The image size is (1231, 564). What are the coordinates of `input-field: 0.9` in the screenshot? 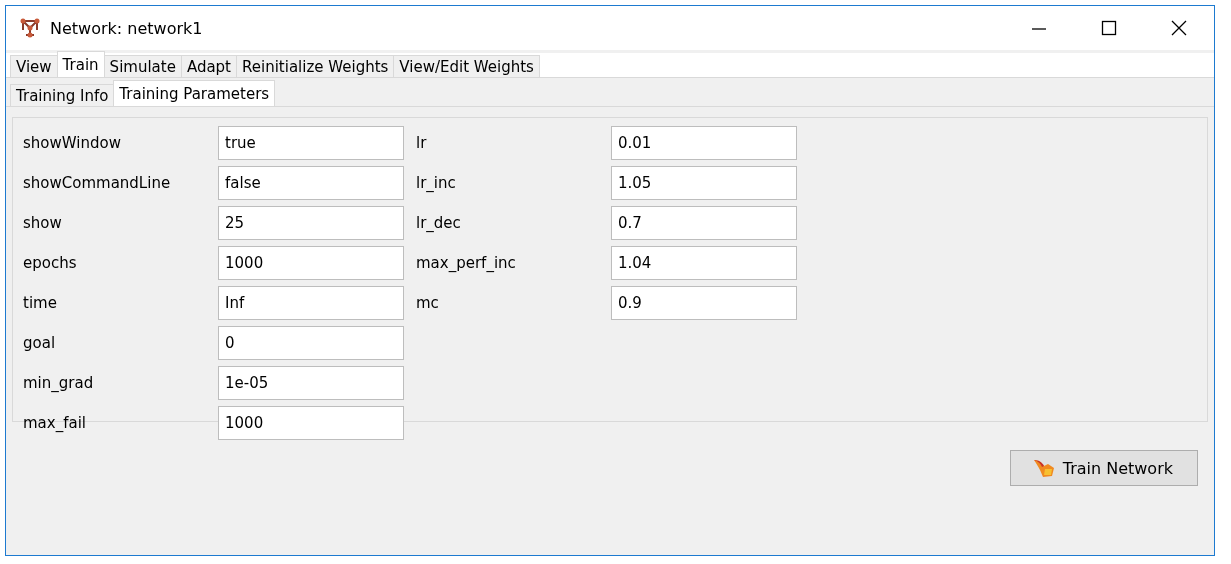 It's located at (704, 303).